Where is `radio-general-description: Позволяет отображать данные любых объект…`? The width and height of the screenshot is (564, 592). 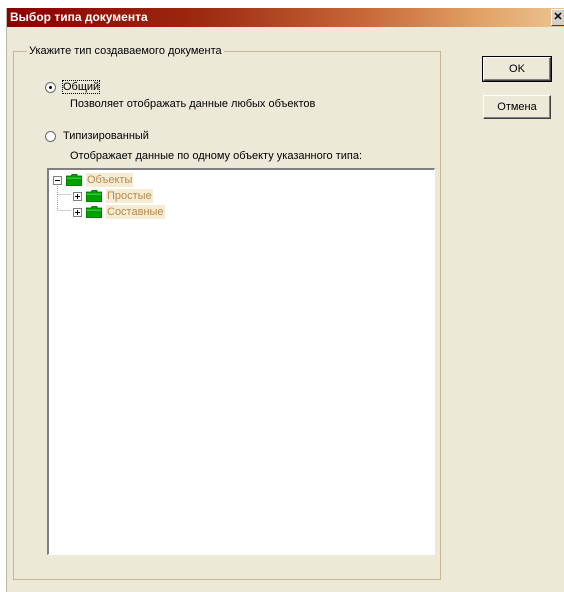
radio-general-description: Позволяет отображать данные любых объект… is located at coordinates (193, 104).